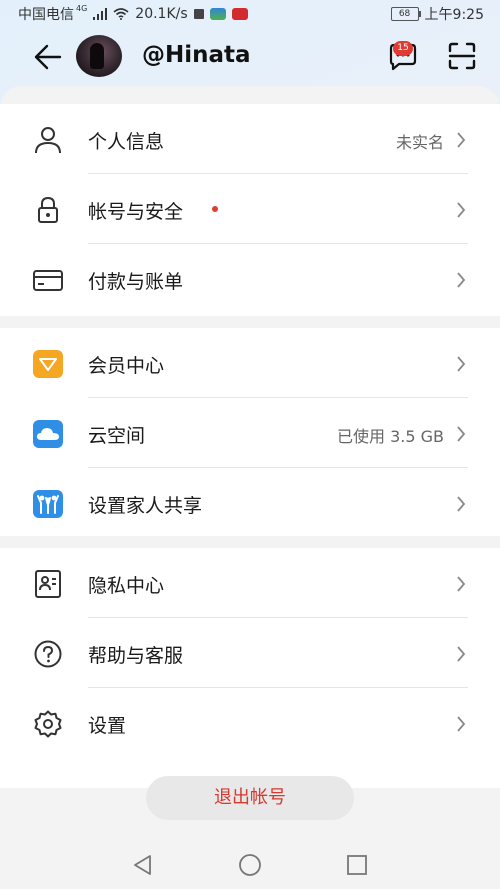 Image resolution: width=500 pixels, height=889 pixels. Describe the element at coordinates (48, 654) in the screenshot. I see `help-icon` at that location.